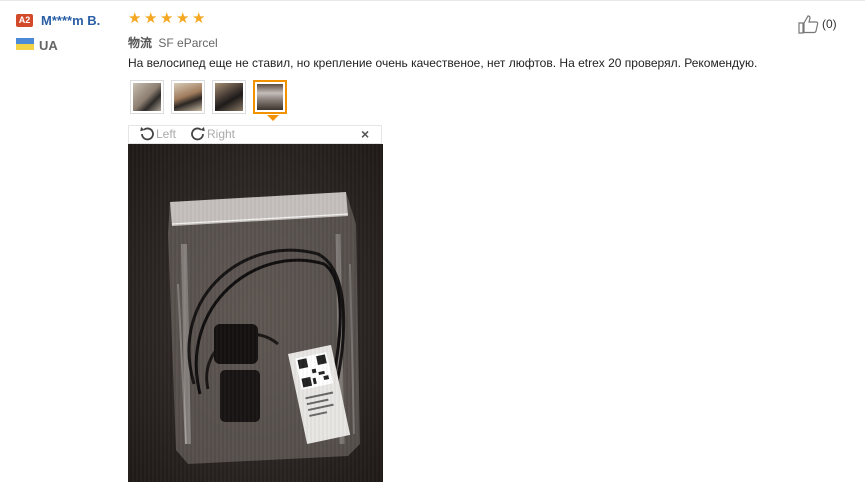  What do you see at coordinates (188, 43) in the screenshot?
I see `shipping-carrier: SF eParcel` at bounding box center [188, 43].